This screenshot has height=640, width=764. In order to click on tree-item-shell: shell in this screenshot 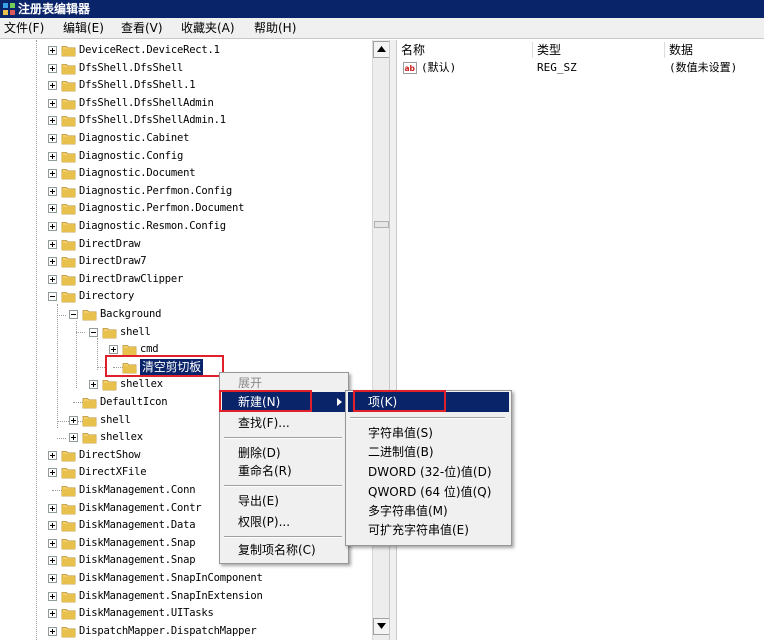, I will do `click(186, 332)`.